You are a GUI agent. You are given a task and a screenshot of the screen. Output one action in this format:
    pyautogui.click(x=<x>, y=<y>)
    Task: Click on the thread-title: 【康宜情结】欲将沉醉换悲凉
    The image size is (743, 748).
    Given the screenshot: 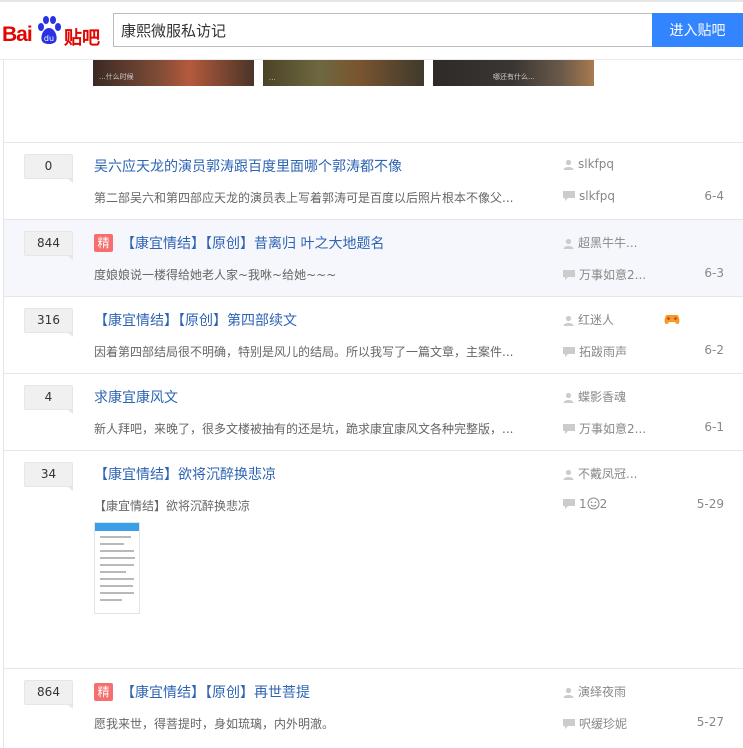 What is the action you would take?
    pyautogui.click(x=185, y=474)
    